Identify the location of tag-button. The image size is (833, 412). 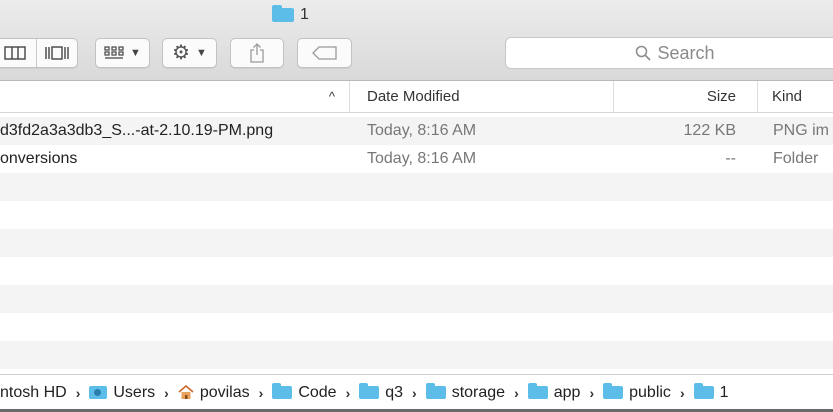
(324, 53).